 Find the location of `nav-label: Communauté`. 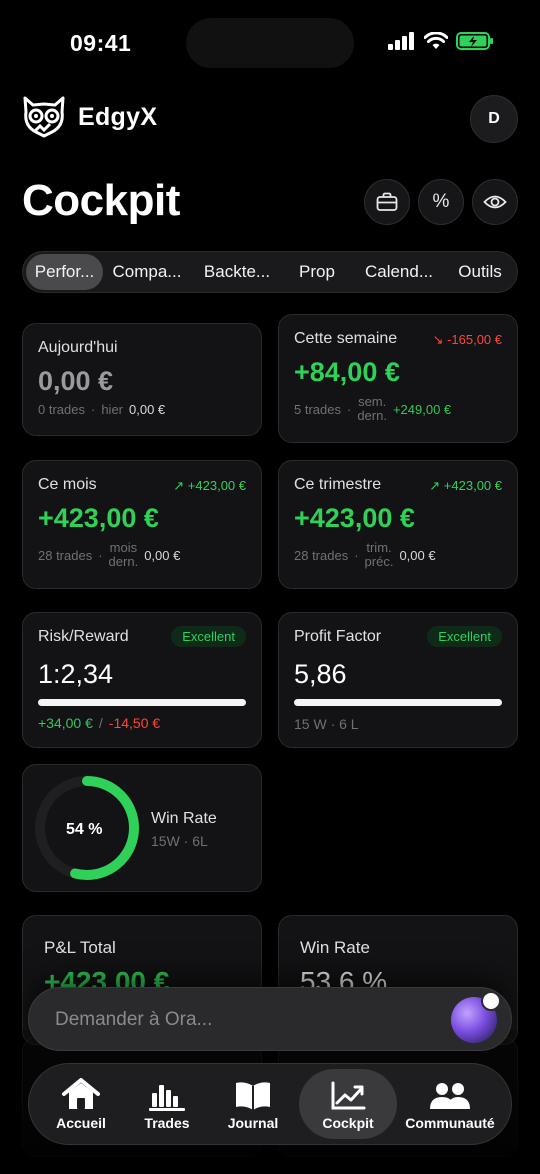

nav-label: Communauté is located at coordinates (450, 1123).